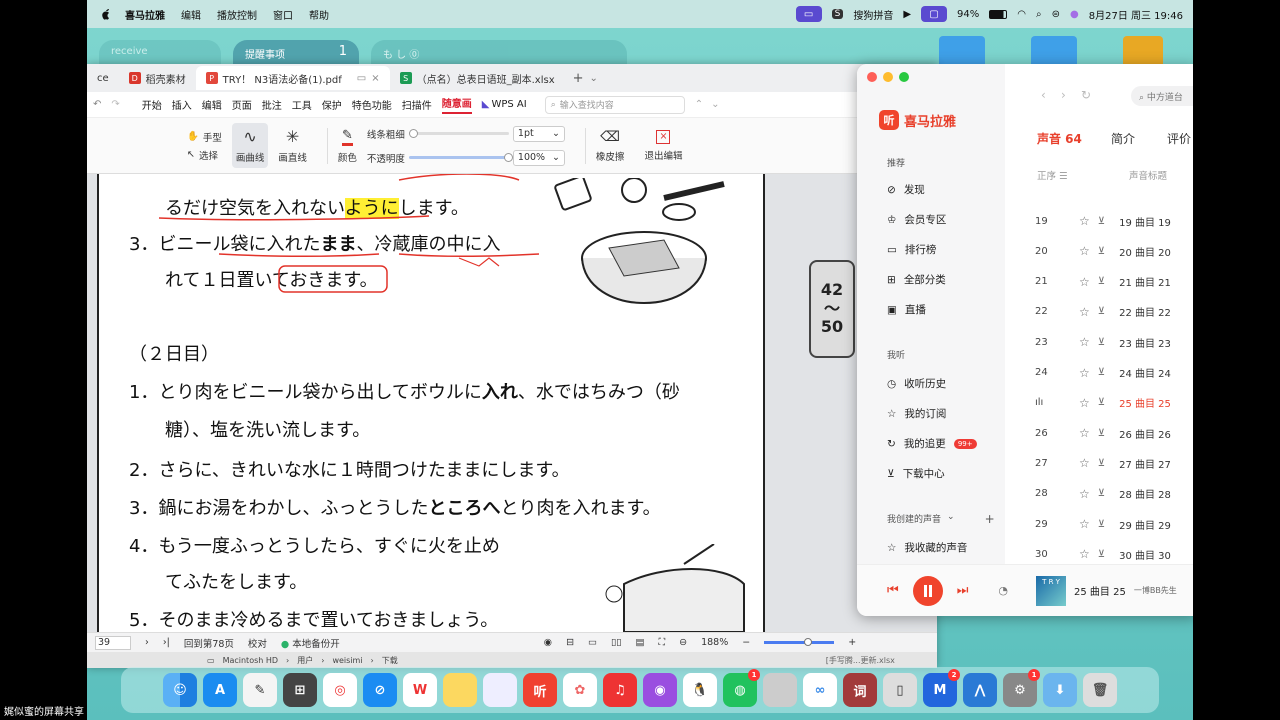 The image size is (1280, 720). What do you see at coordinates (1052, 175) in the screenshot?
I see `sort-button: 正序 ☰` at bounding box center [1052, 175].